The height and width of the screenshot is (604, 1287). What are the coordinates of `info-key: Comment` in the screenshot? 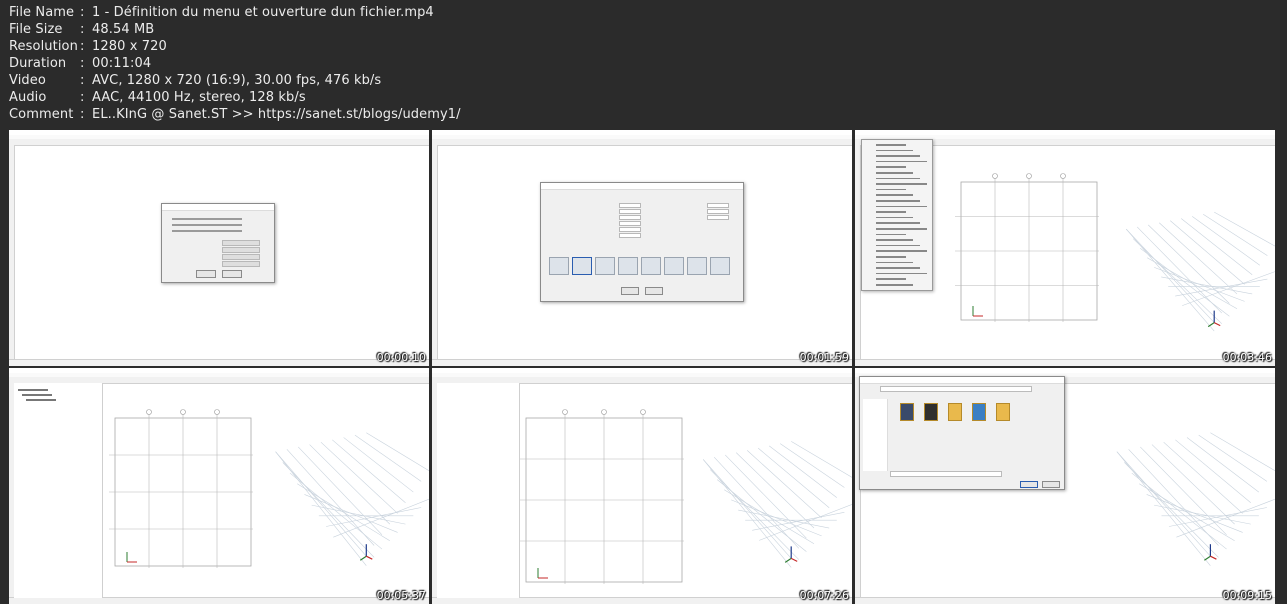 It's located at (41, 114).